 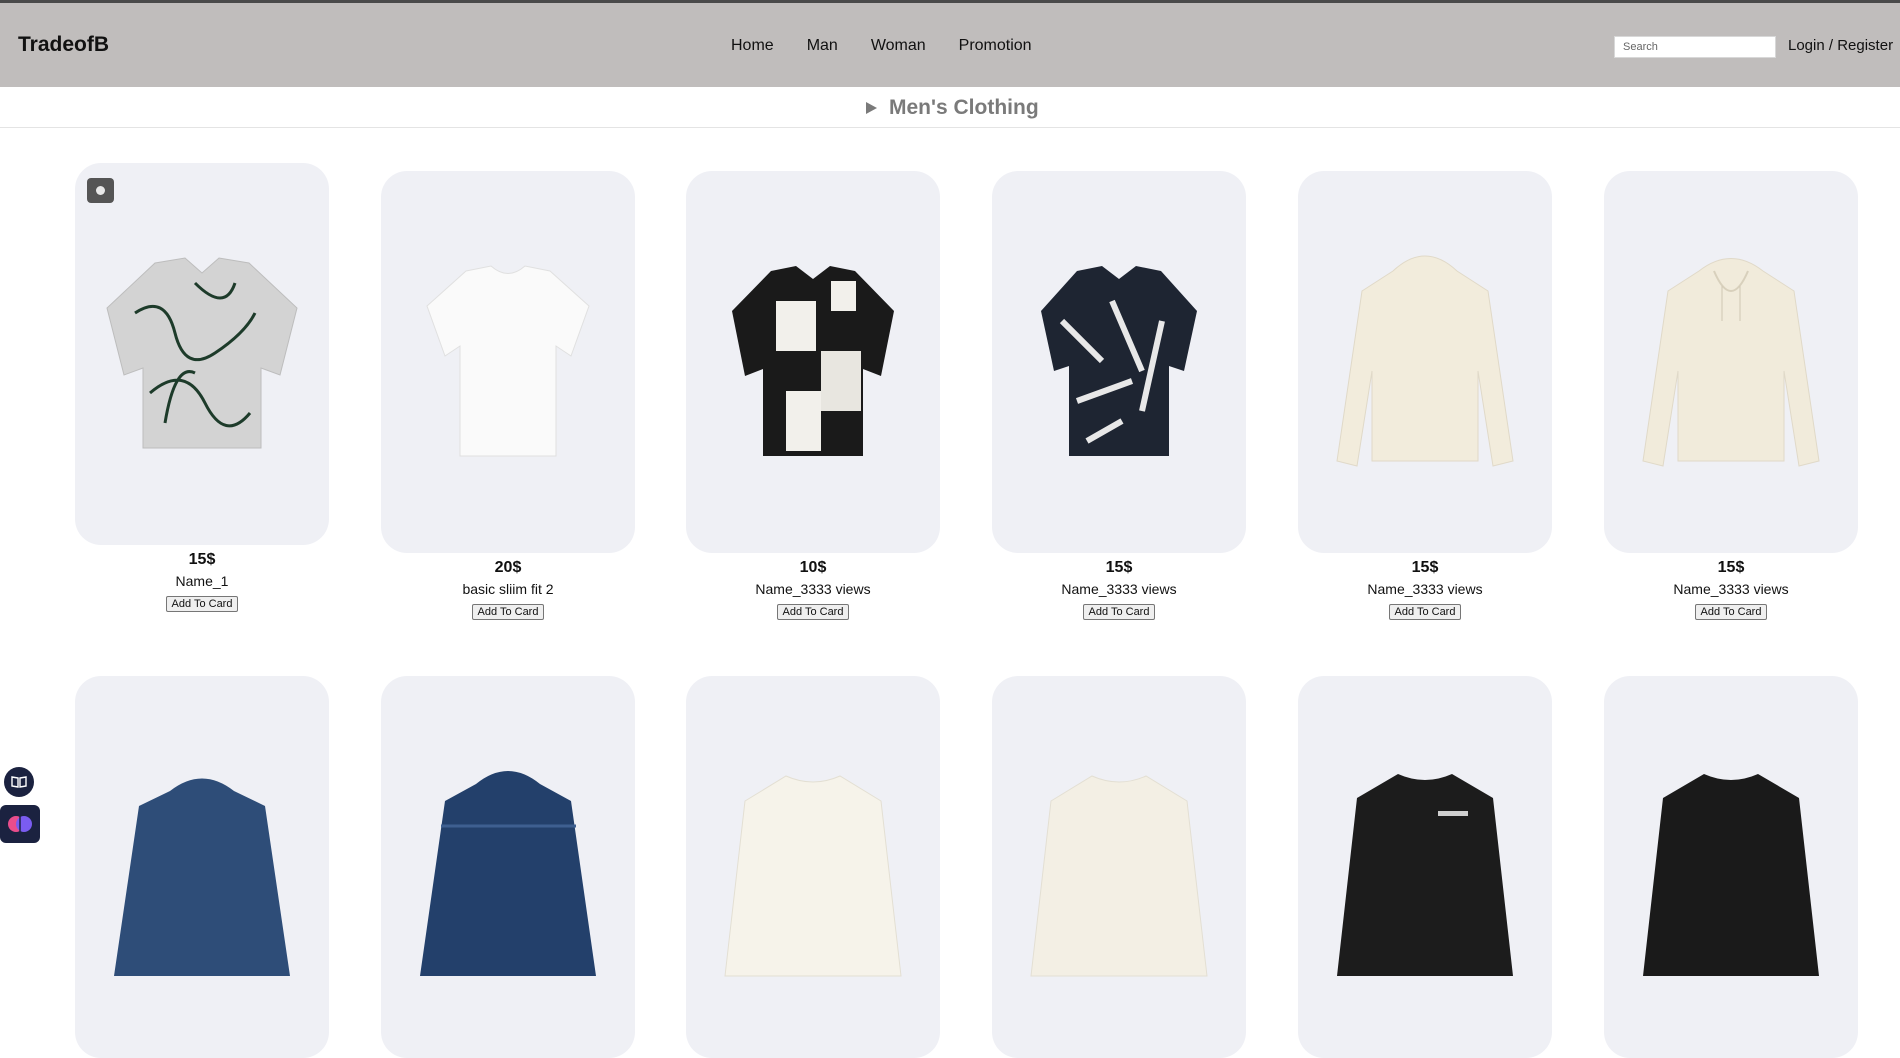 I want to click on product-price: 10$, so click(x=813, y=567).